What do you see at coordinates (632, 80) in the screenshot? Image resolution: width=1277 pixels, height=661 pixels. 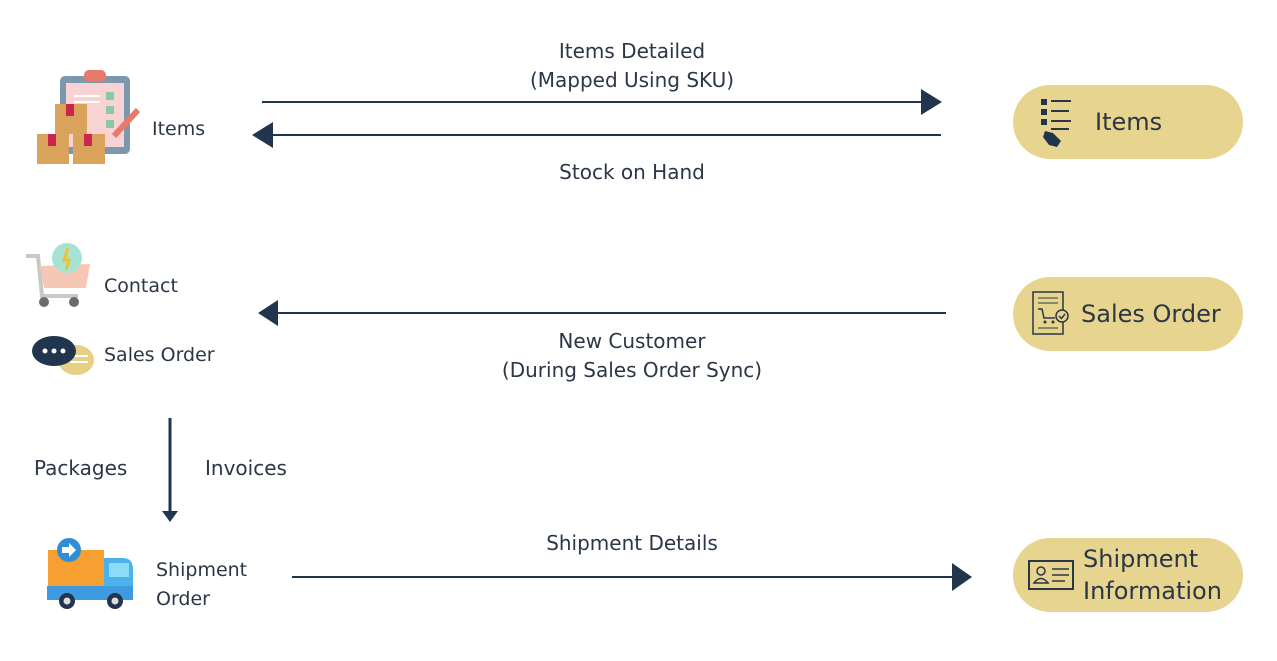 I see `edge-label-line: (Mapped Using SKU)` at bounding box center [632, 80].